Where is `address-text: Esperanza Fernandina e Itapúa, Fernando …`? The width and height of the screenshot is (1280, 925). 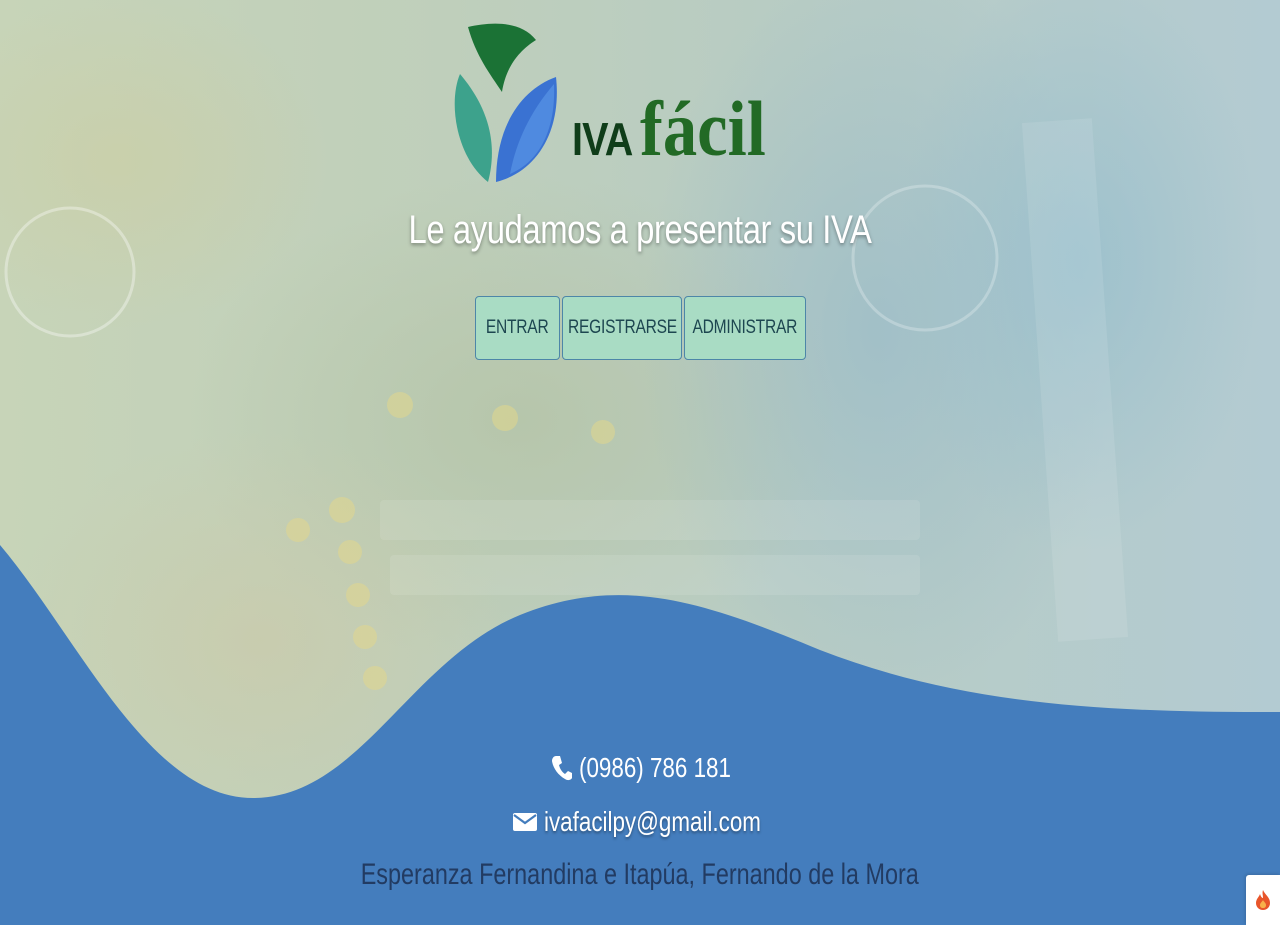 address-text: Esperanza Fernandina e Itapúa, Fernando … is located at coordinates (640, 874).